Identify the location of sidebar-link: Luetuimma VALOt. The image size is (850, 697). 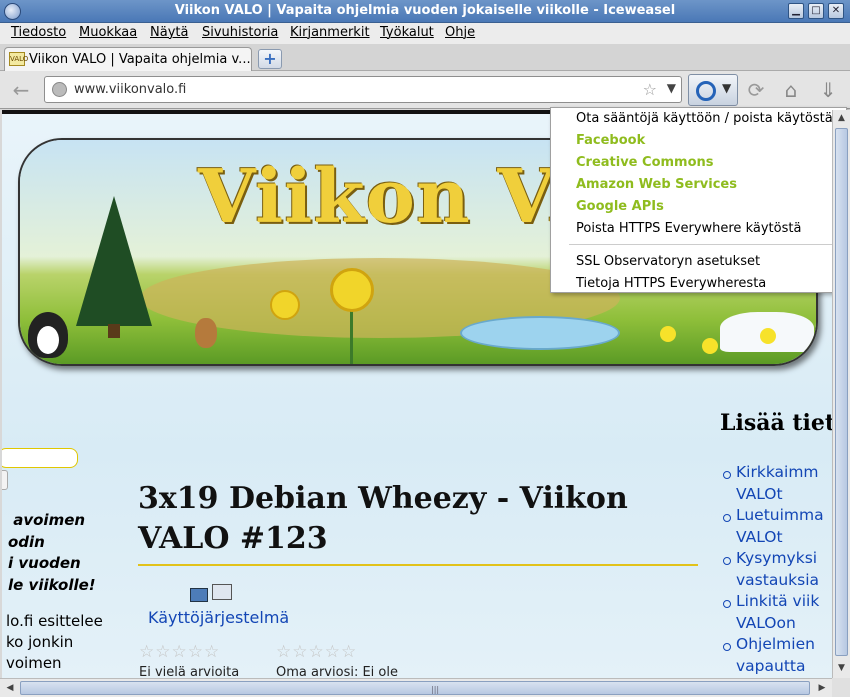
(777, 526).